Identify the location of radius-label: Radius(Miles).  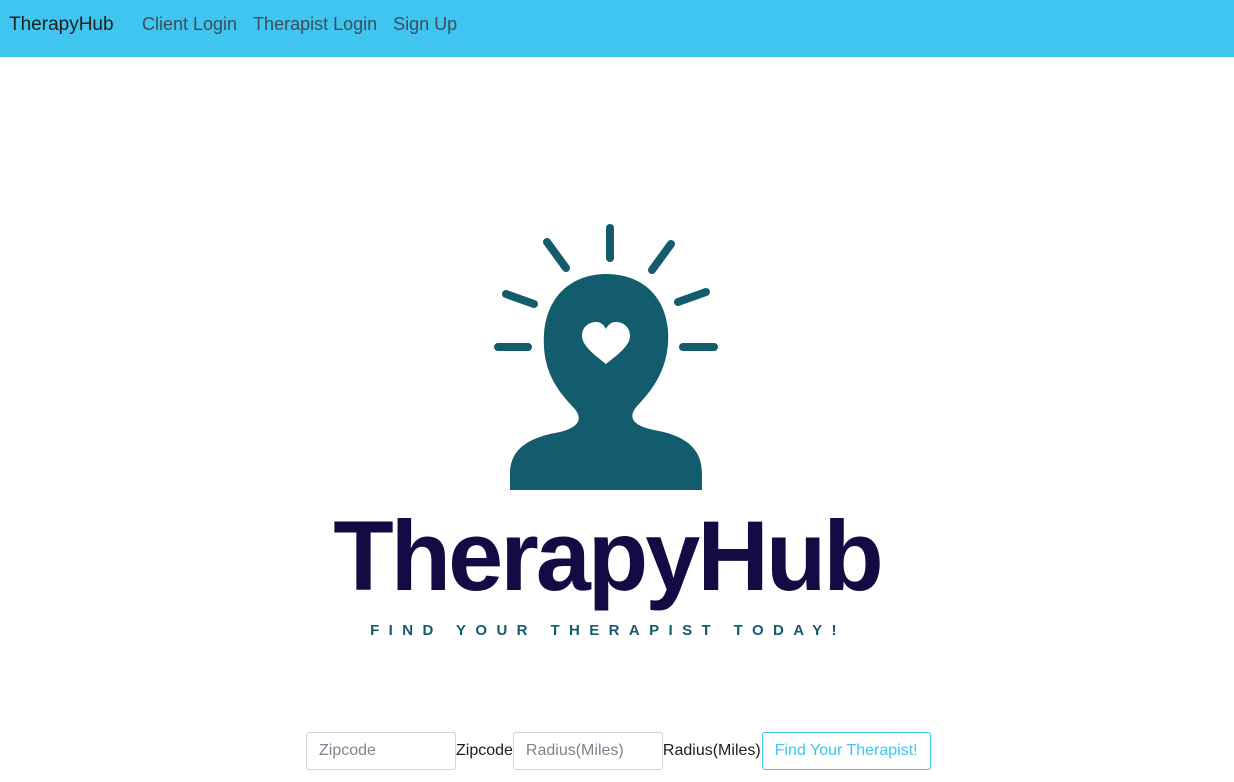
(711, 750).